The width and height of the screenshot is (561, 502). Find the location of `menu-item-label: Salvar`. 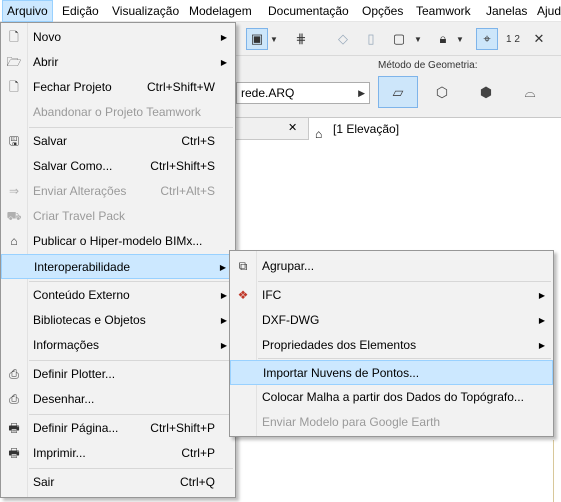

menu-item-label: Salvar is located at coordinates (50, 141).